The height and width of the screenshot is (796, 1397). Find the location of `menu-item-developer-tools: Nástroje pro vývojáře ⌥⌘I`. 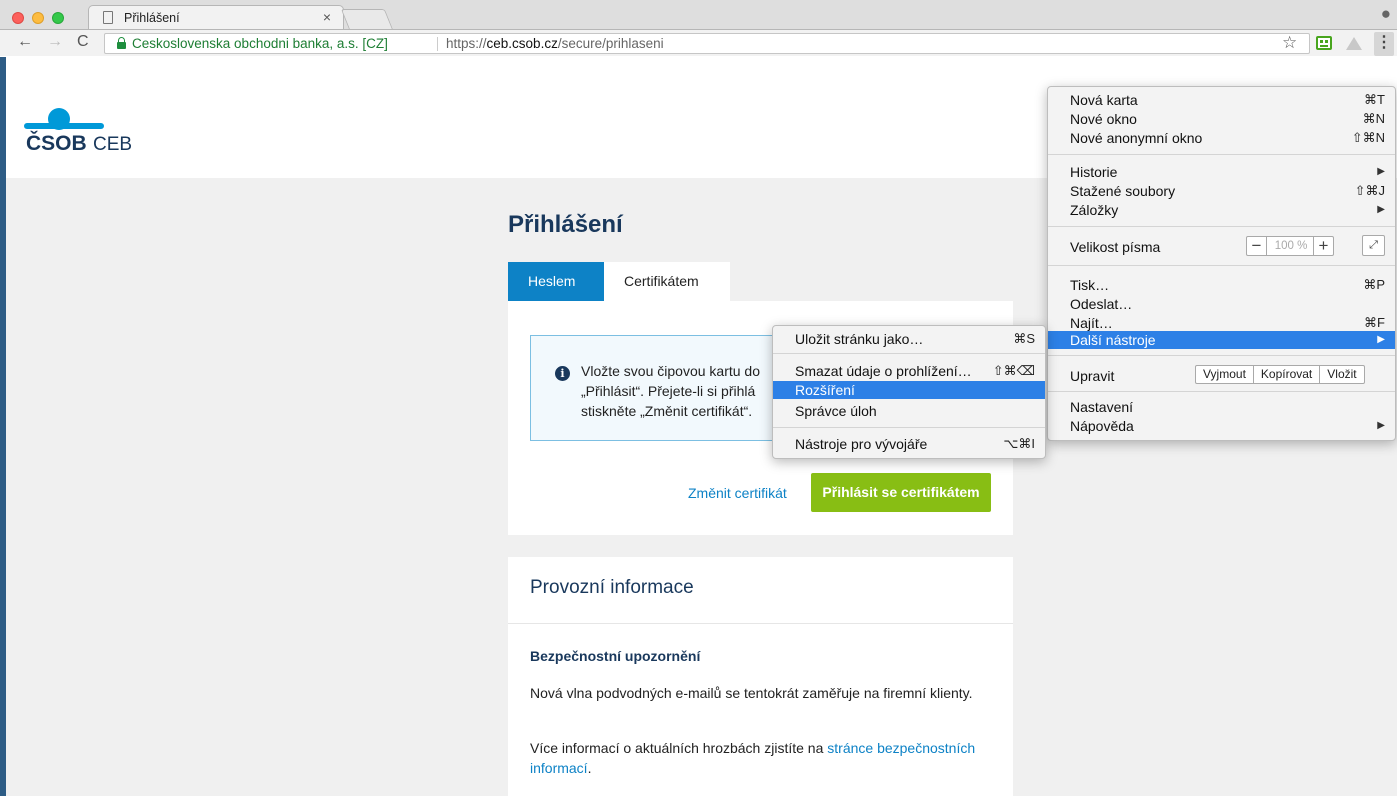

menu-item-developer-tools: Nástroje pro vývojáře ⌥⌘I is located at coordinates (909, 444).